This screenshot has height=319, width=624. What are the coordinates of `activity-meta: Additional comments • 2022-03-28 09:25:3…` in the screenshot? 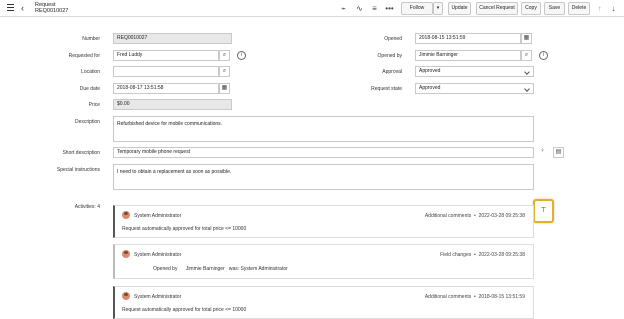 It's located at (474, 216).